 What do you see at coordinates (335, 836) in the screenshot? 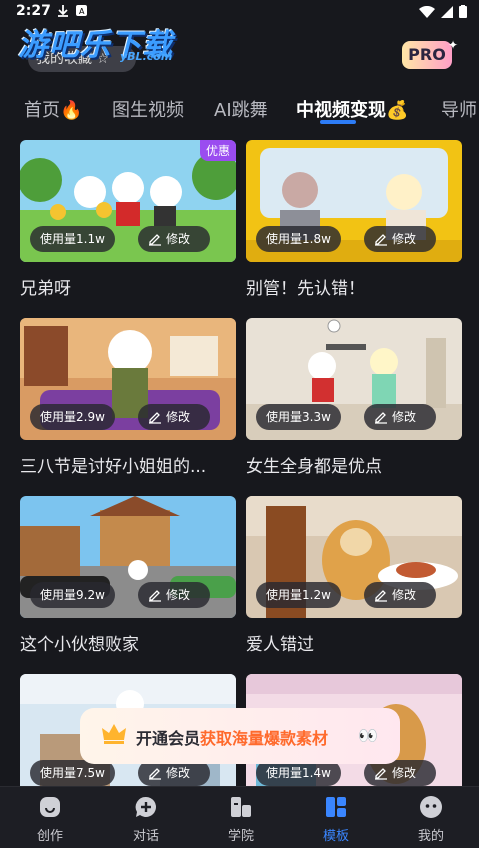
I see `nav-label: 模板` at bounding box center [335, 836].